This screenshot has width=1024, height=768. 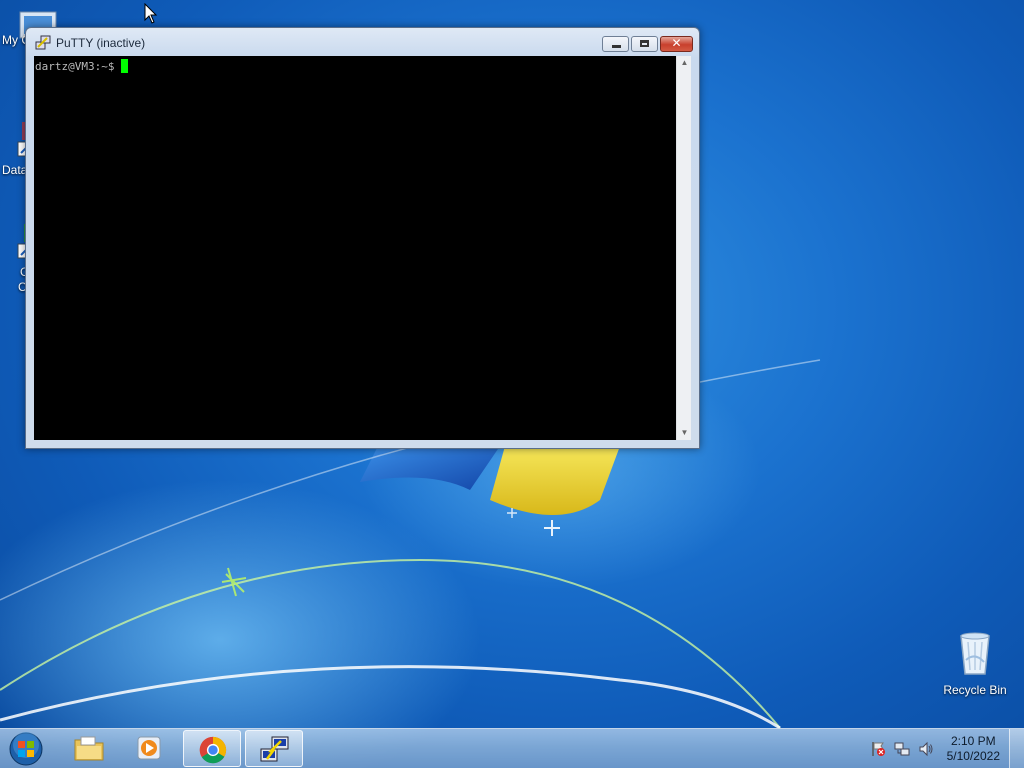 I want to click on taskbar-putty, so click(x=274, y=748).